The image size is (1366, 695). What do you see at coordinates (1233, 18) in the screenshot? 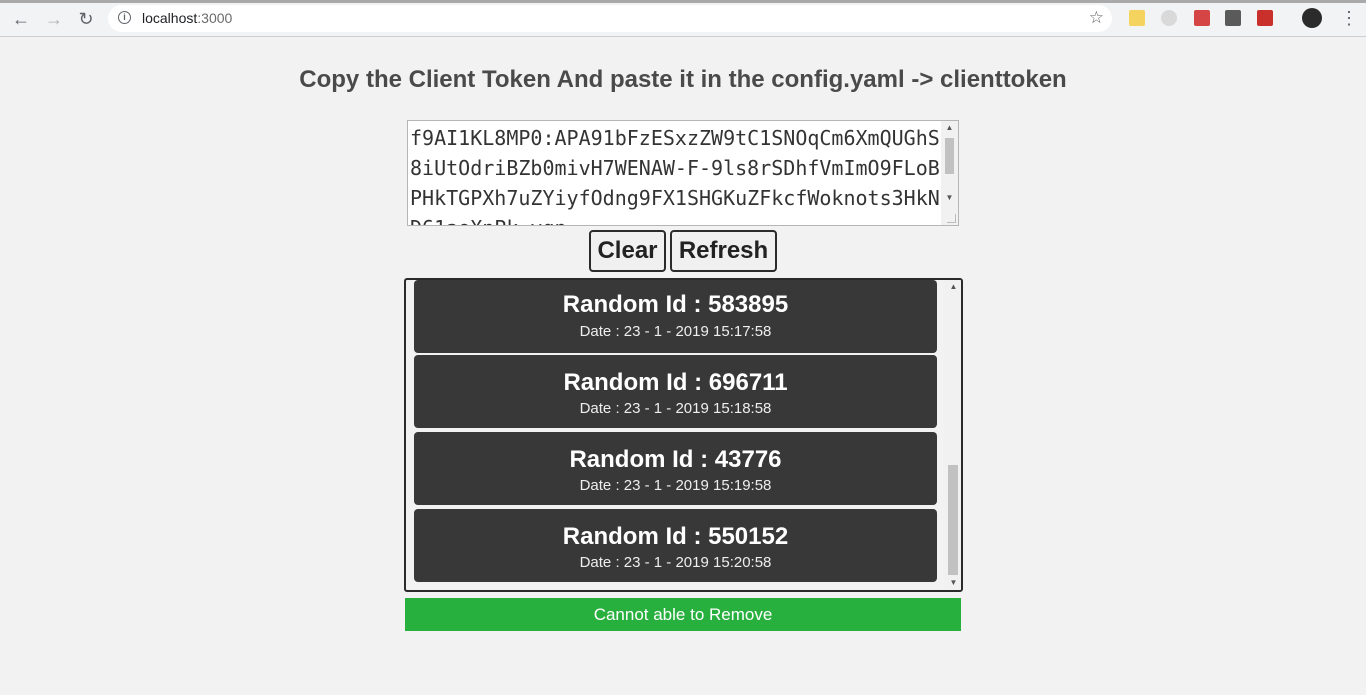
I see `extension-selenium-icon` at bounding box center [1233, 18].